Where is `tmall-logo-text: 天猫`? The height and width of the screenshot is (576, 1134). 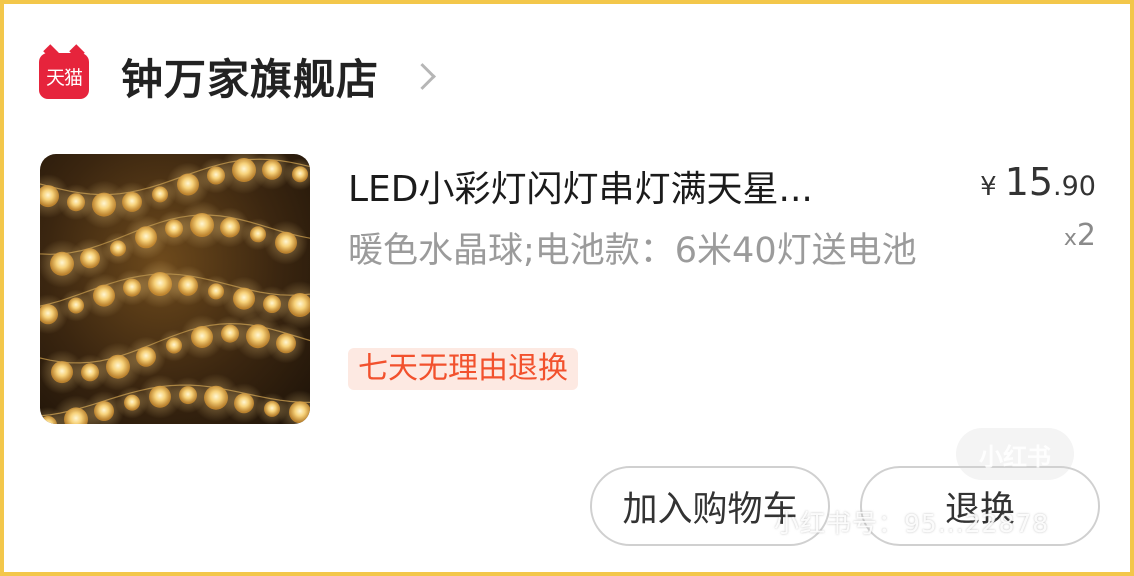
tmall-logo-text: 天猫 is located at coordinates (64, 77).